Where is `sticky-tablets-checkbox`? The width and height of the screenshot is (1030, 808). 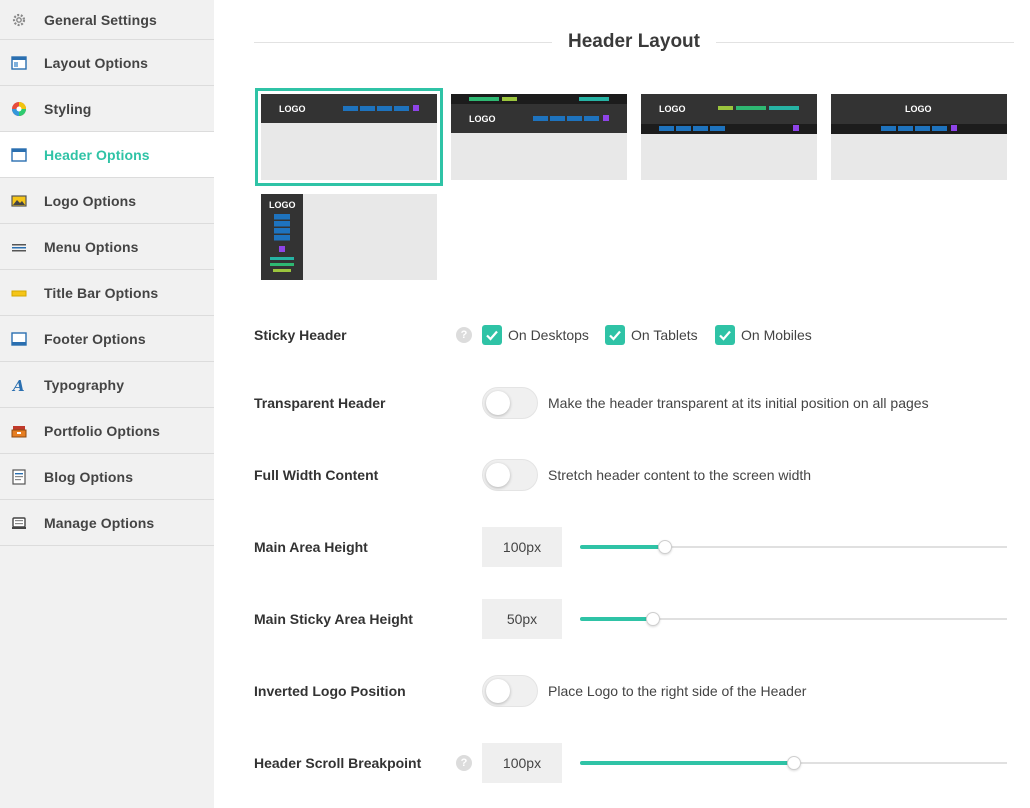 sticky-tablets-checkbox is located at coordinates (615, 335).